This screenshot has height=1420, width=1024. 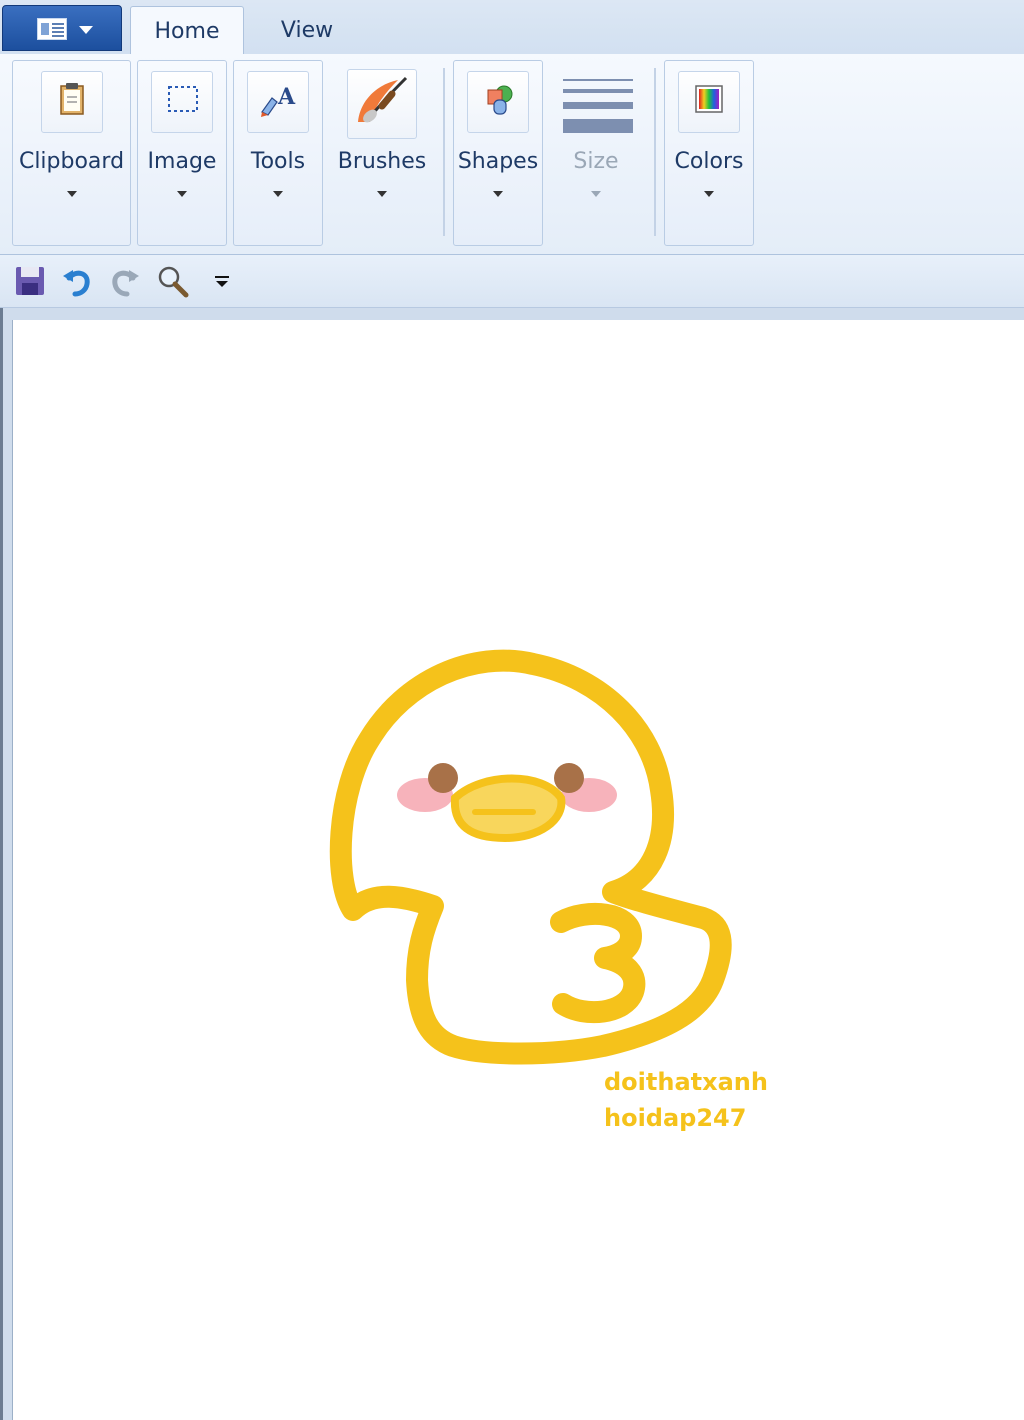 I want to click on save-button, so click(x=30, y=281).